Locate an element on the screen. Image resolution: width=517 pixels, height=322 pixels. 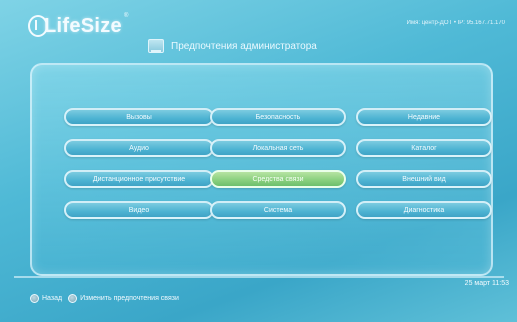
page-title-text: Предпочтения администратора is located at coordinates (244, 46).